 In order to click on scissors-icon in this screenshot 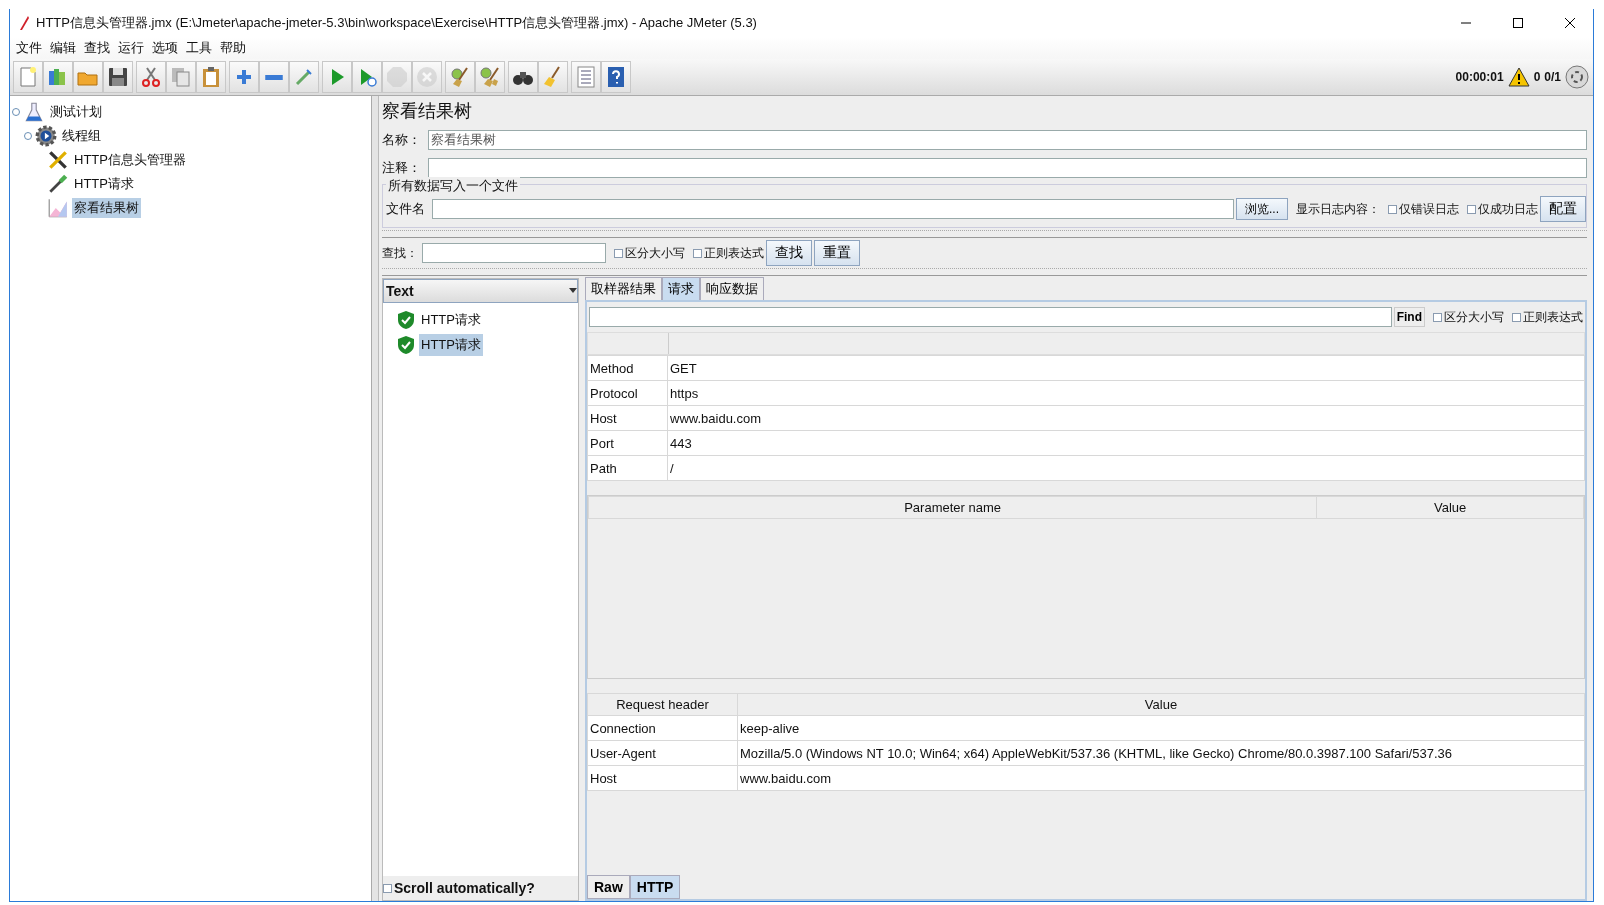, I will do `click(151, 77)`.